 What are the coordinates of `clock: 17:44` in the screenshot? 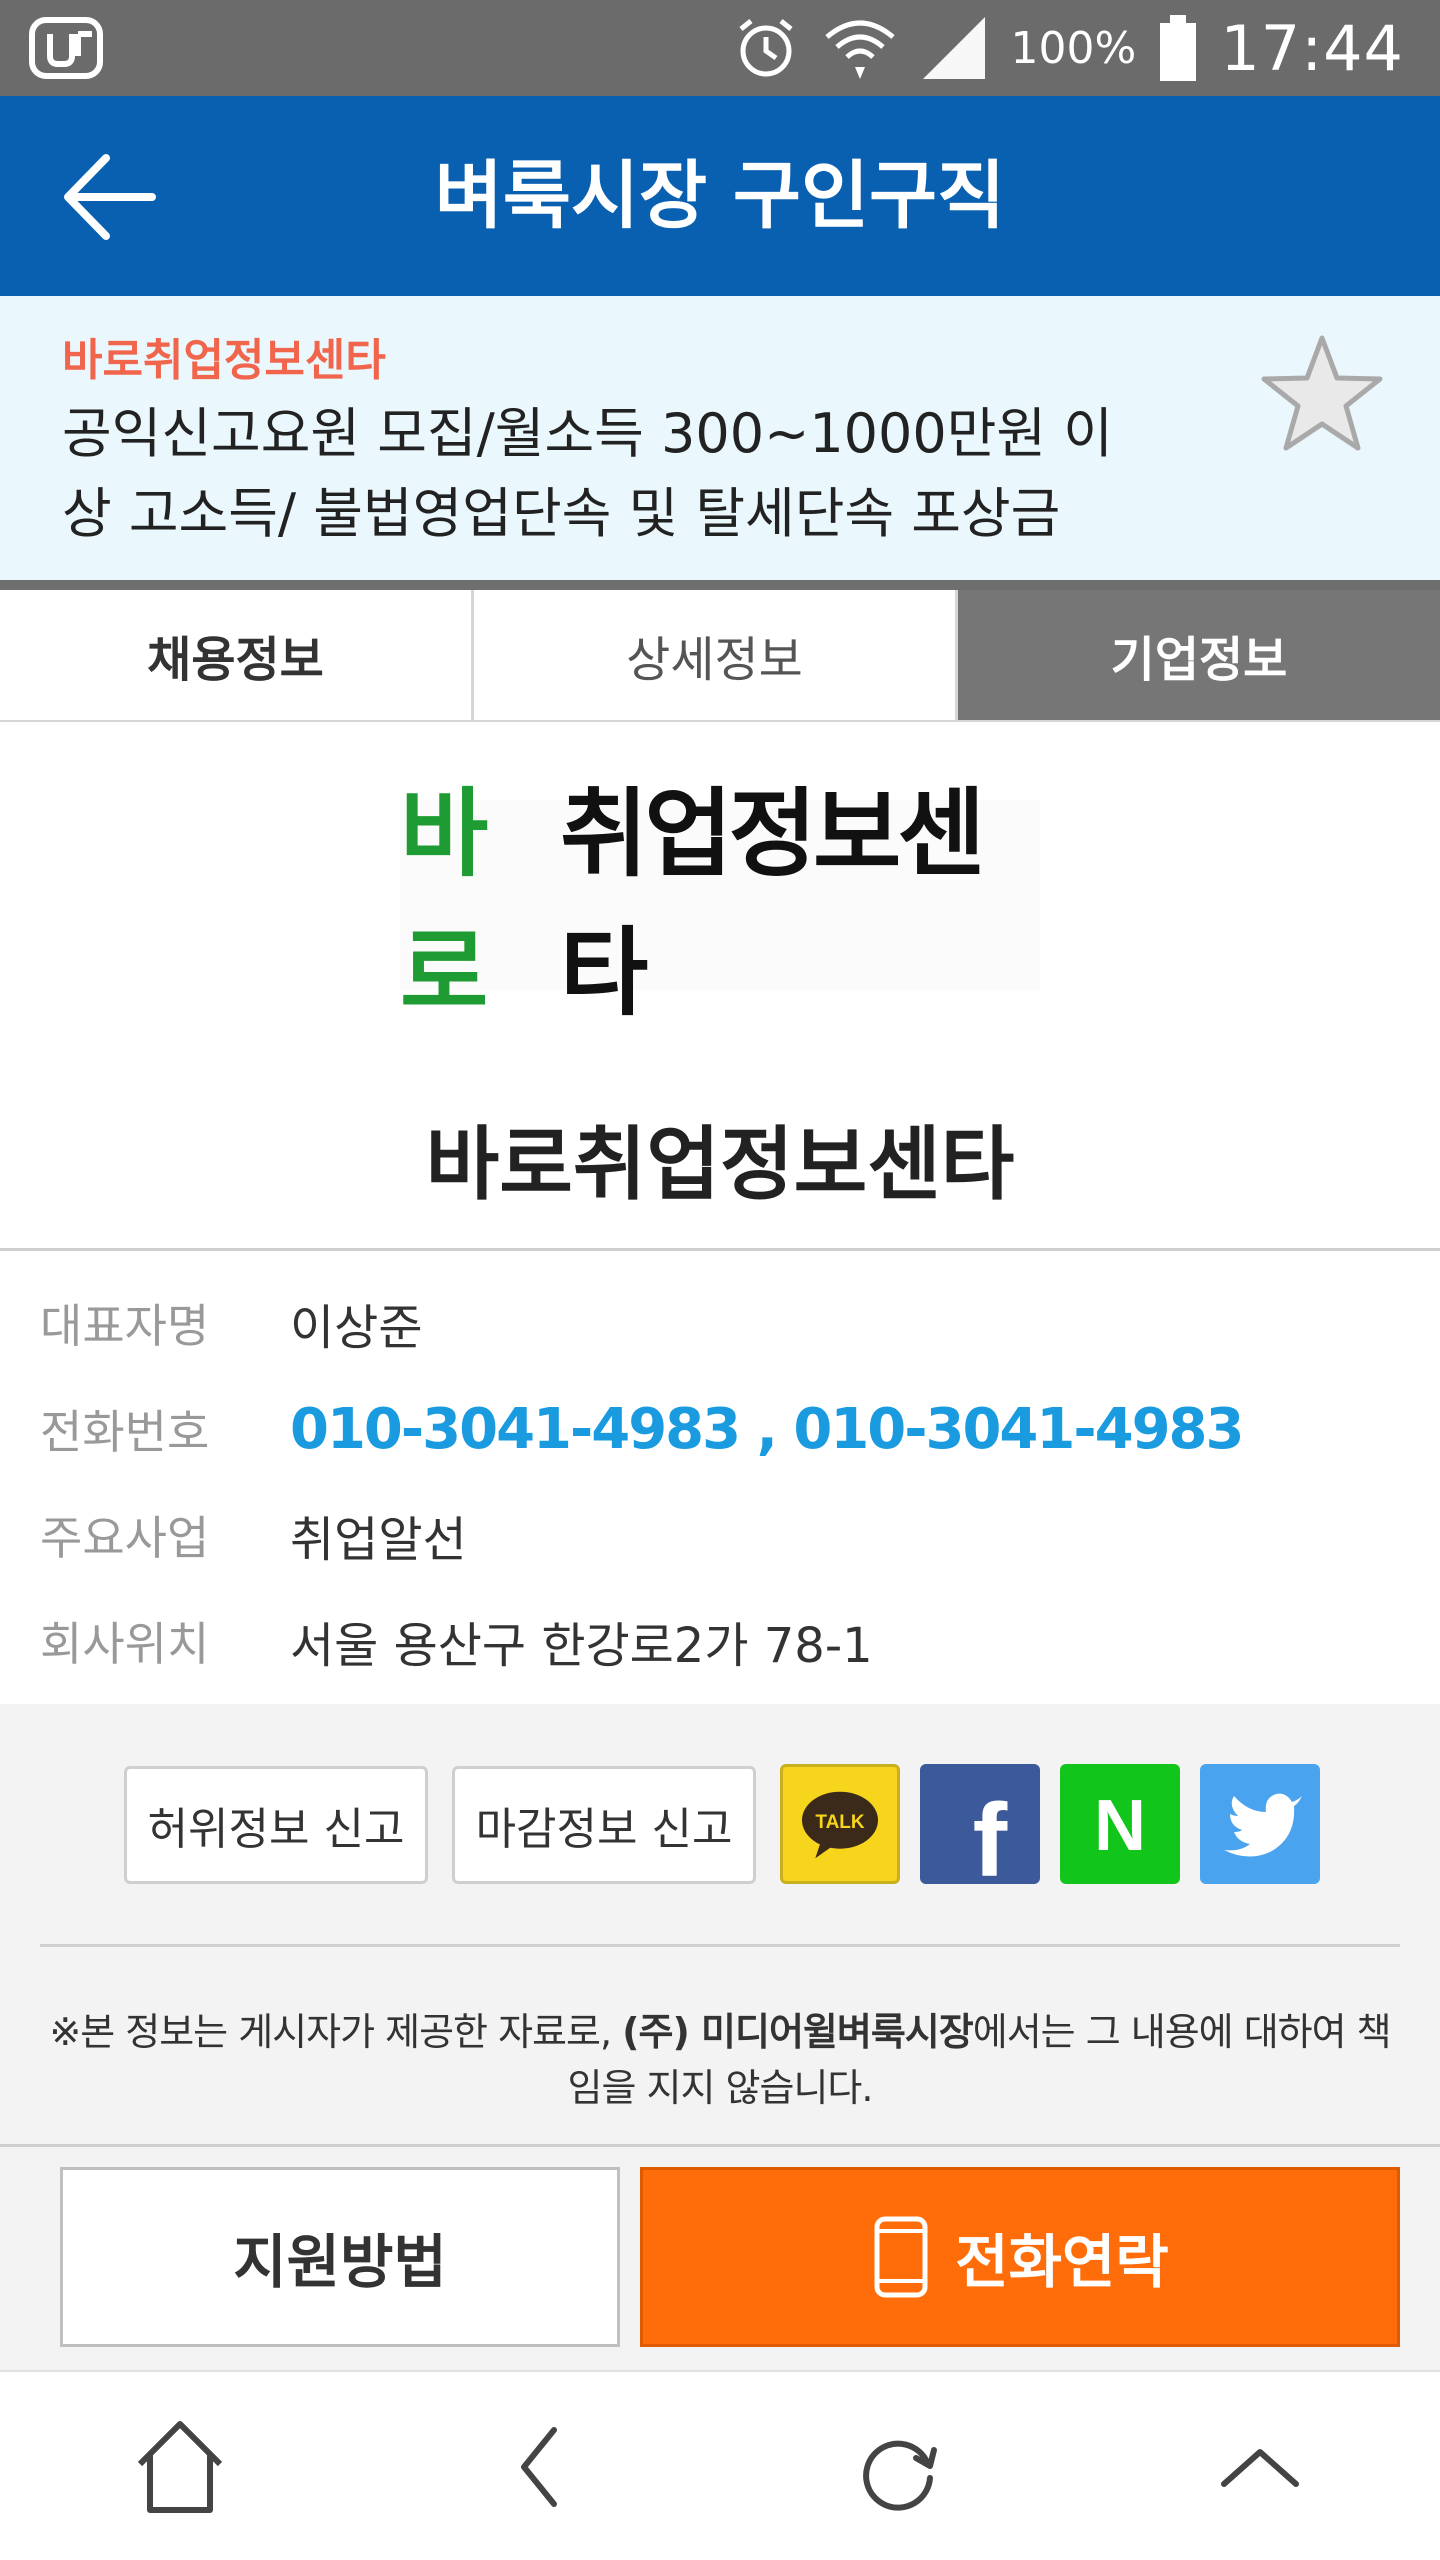 It's located at (1312, 48).